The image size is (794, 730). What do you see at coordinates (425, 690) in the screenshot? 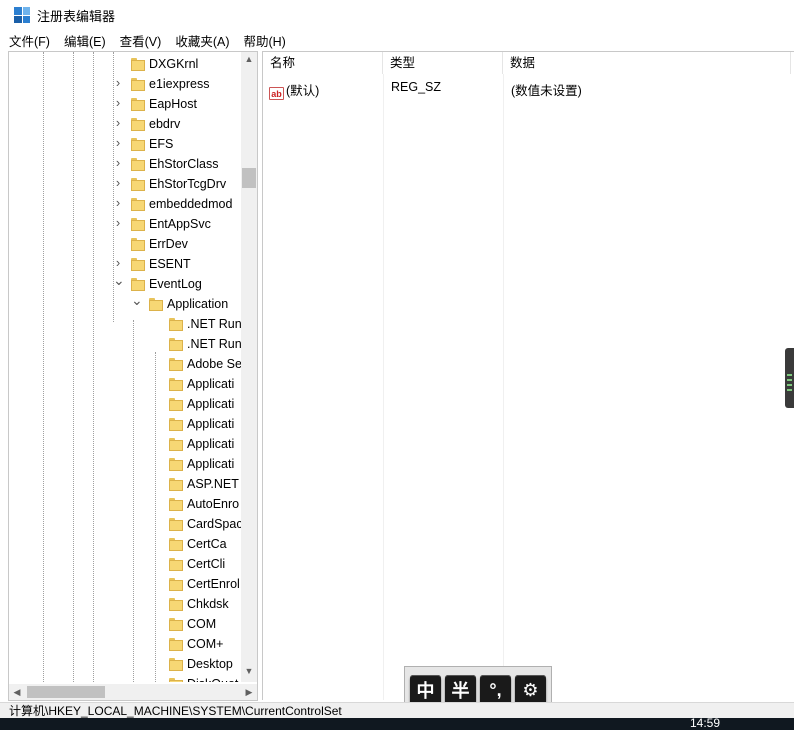
I see `ime-chinese-mode-button: 中` at bounding box center [425, 690].